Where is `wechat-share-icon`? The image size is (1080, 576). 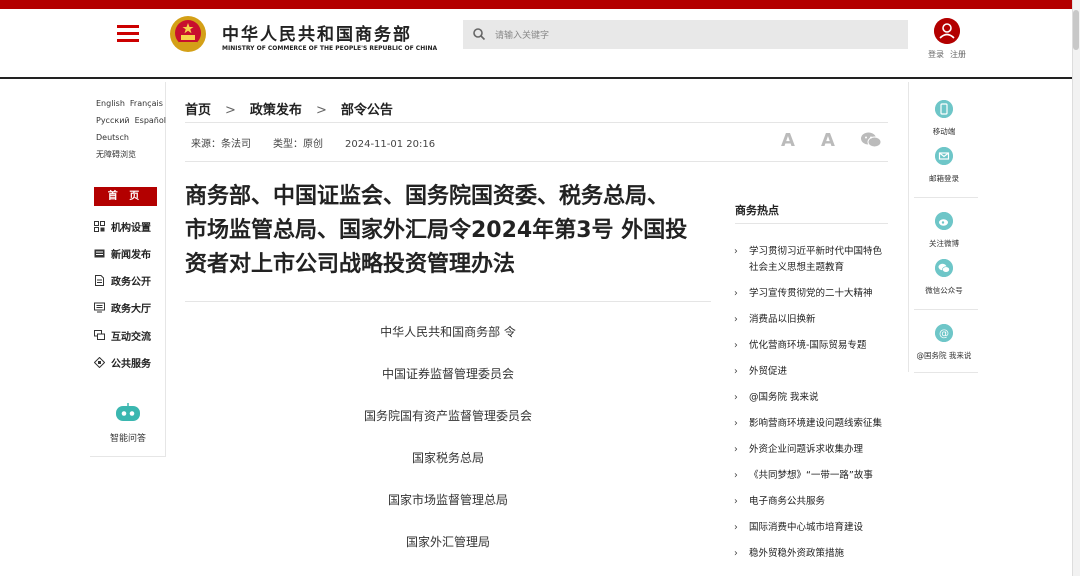 wechat-share-icon is located at coordinates (871, 140).